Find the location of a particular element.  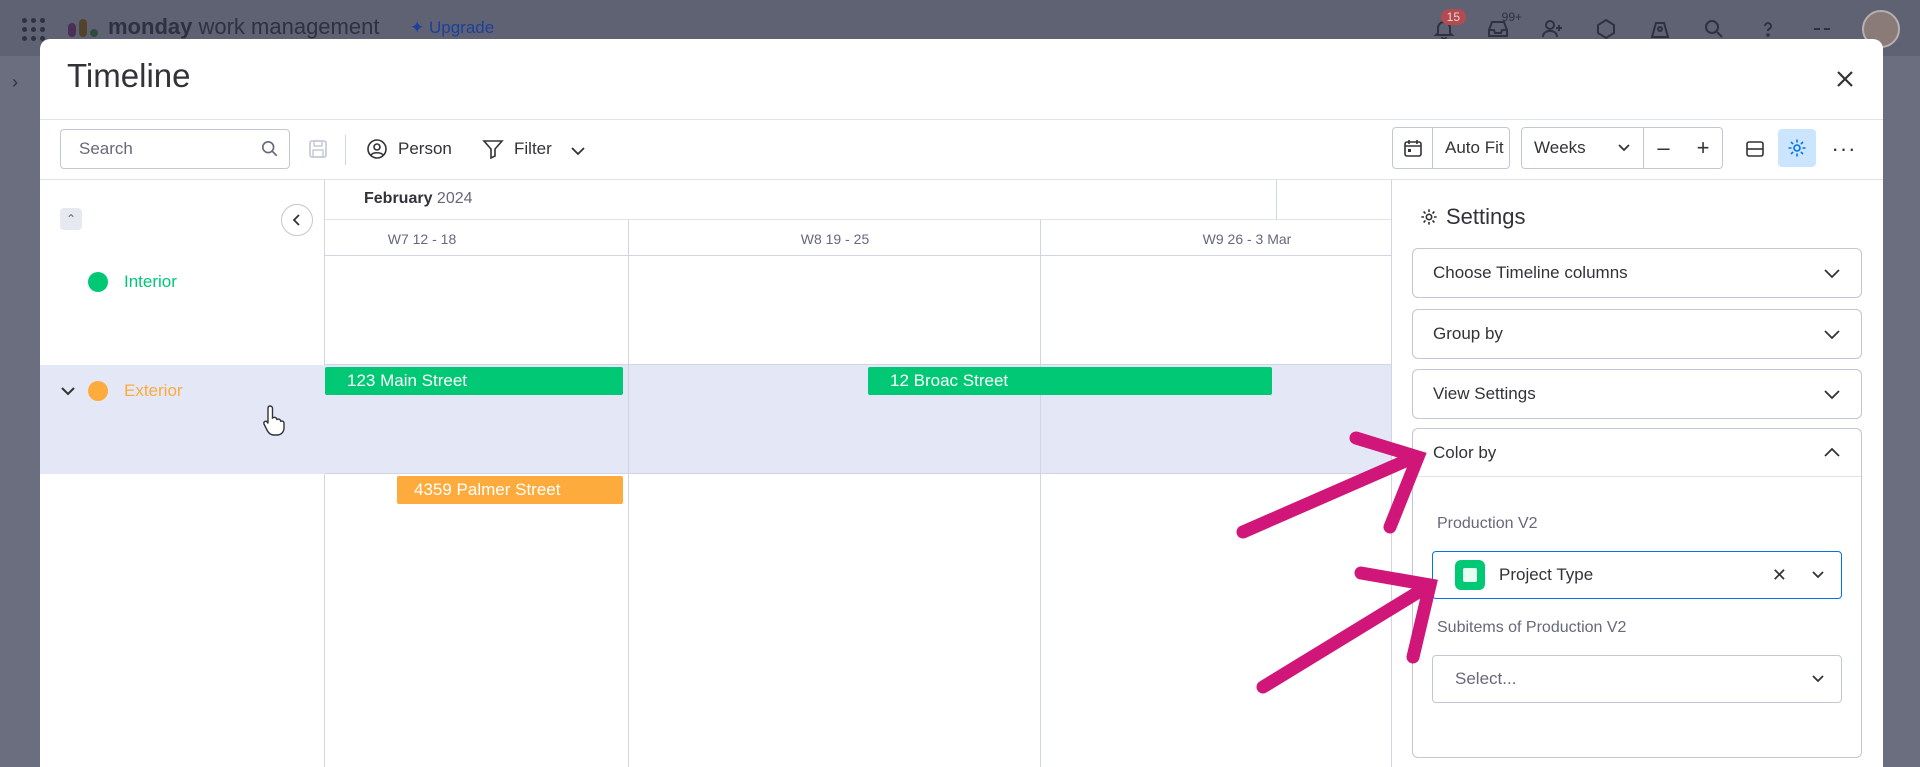

settings-button is located at coordinates (1797, 148).